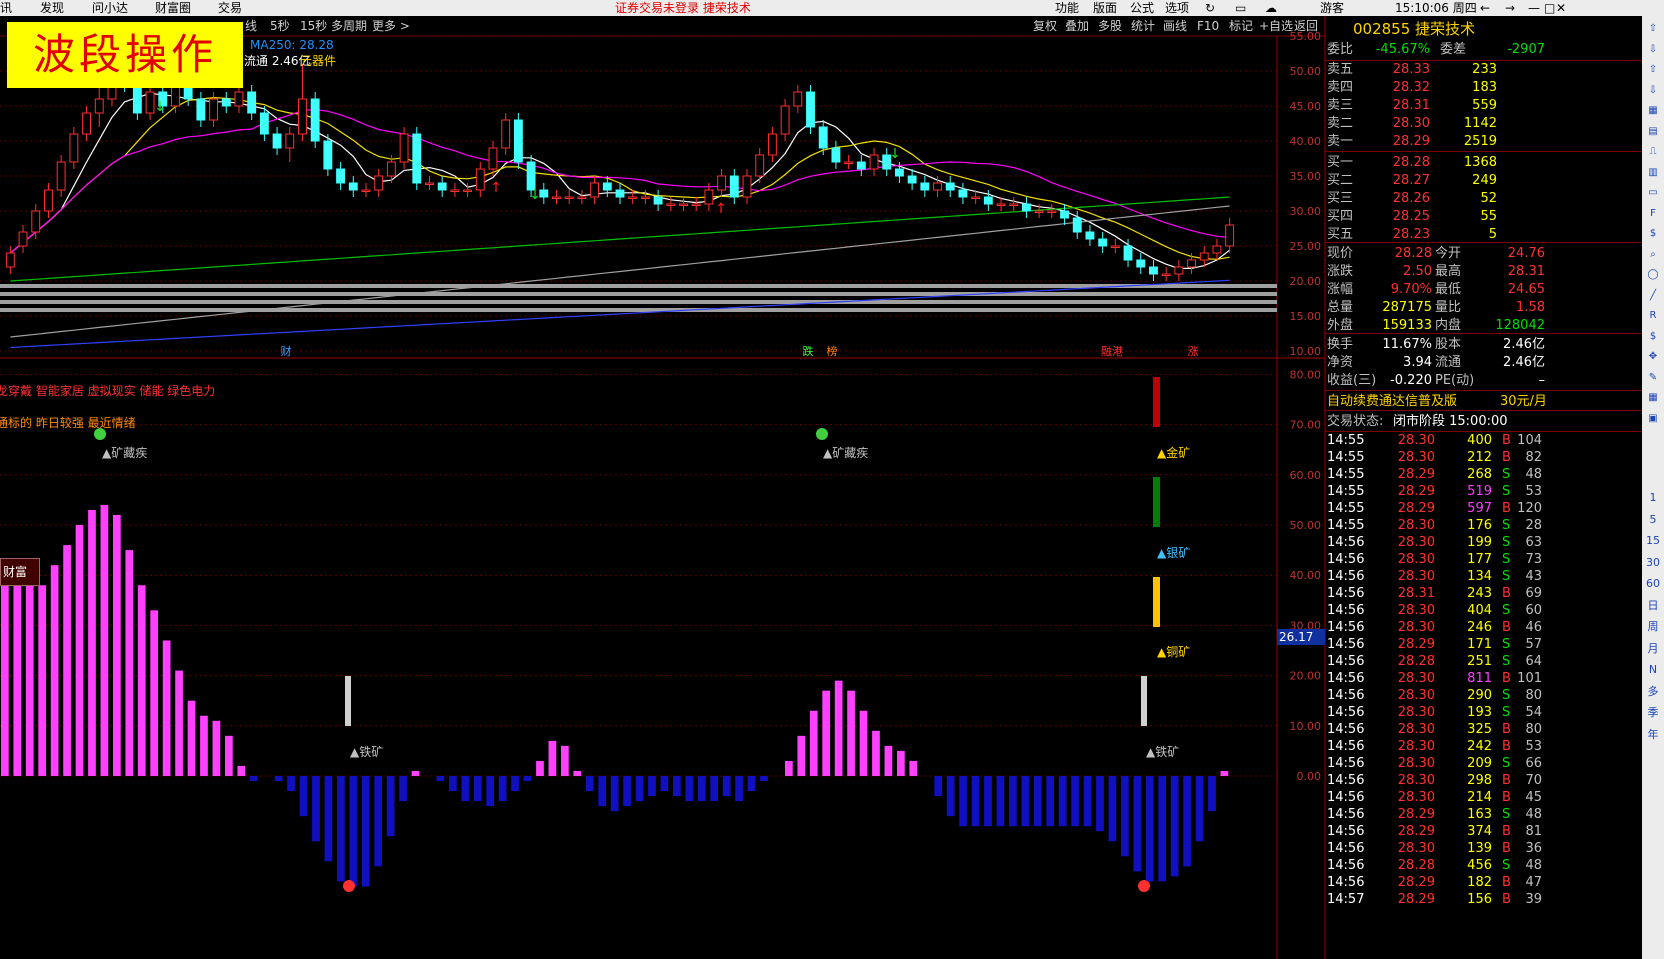  Describe the element at coordinates (1653, 357) in the screenshot. I see `move-icon: ✥` at that location.